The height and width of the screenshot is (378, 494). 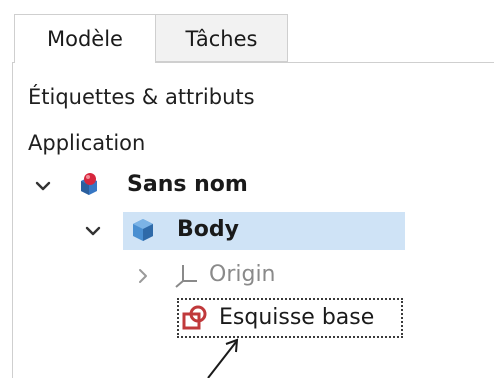 I want to click on tab-tasks: Tâches, so click(x=222, y=38).